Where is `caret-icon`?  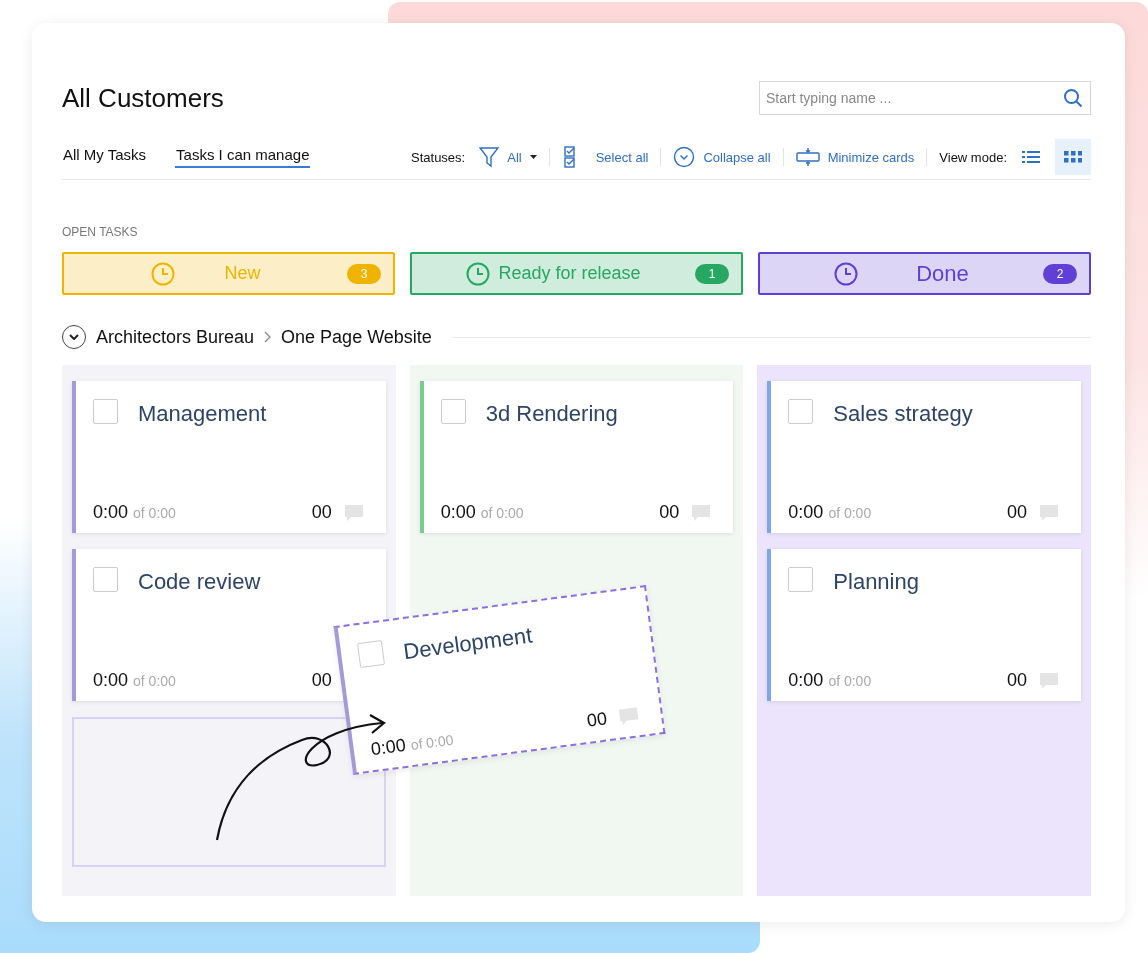
caret-icon is located at coordinates (533, 157).